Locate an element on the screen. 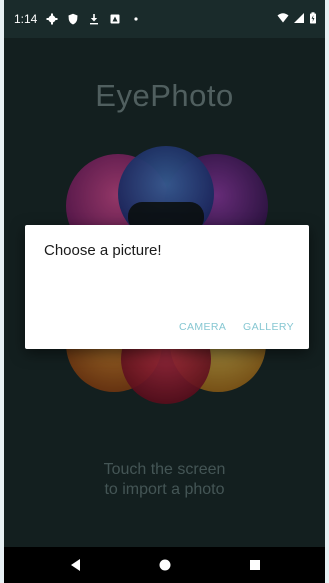 This screenshot has height=583, width=329. shield-icon is located at coordinates (73, 19).